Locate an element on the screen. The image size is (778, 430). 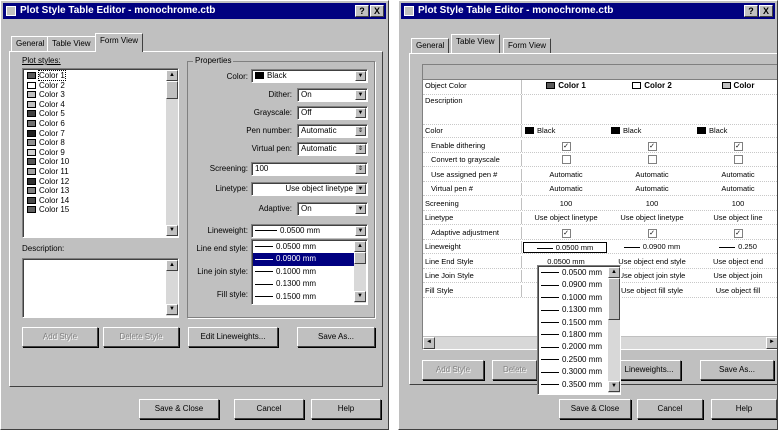
plot-style-item: Color 14 is located at coordinates (94, 201).